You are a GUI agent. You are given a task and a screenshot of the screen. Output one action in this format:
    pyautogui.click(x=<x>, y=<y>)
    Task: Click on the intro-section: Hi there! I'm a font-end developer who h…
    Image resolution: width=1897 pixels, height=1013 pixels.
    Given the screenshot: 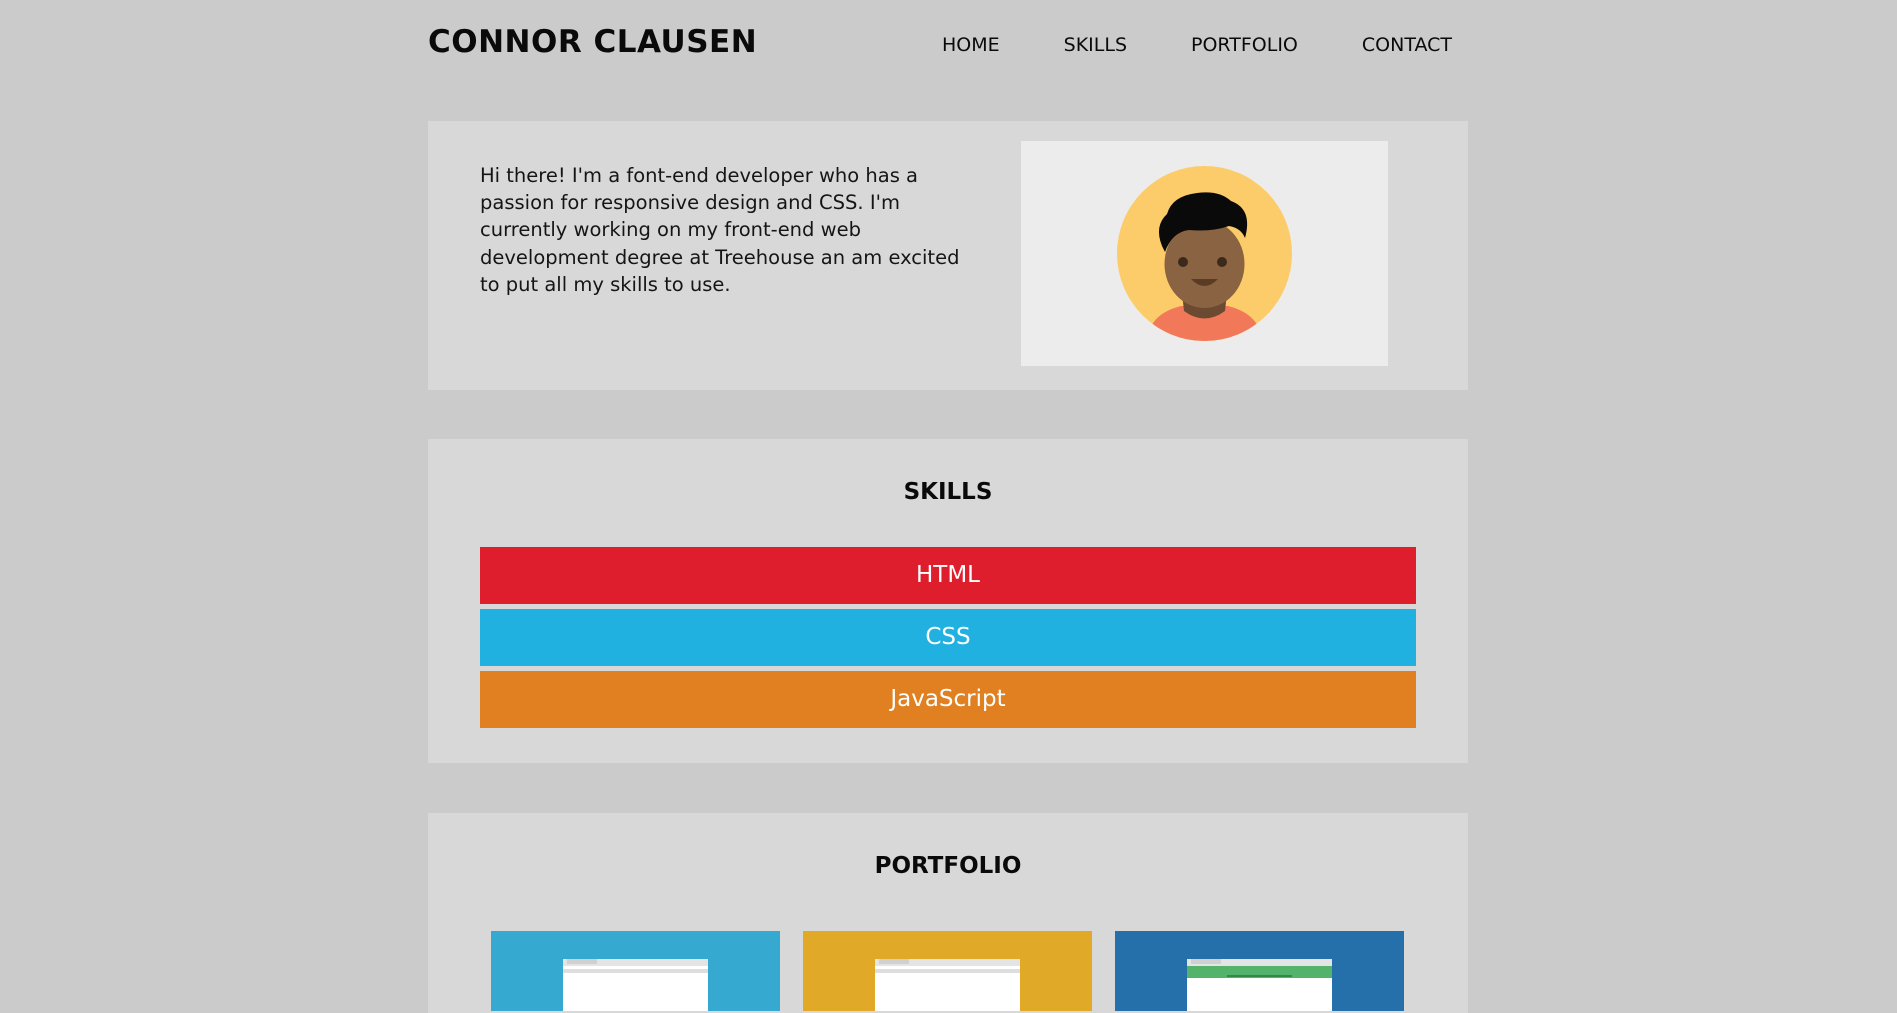 What is the action you would take?
    pyautogui.click(x=948, y=255)
    